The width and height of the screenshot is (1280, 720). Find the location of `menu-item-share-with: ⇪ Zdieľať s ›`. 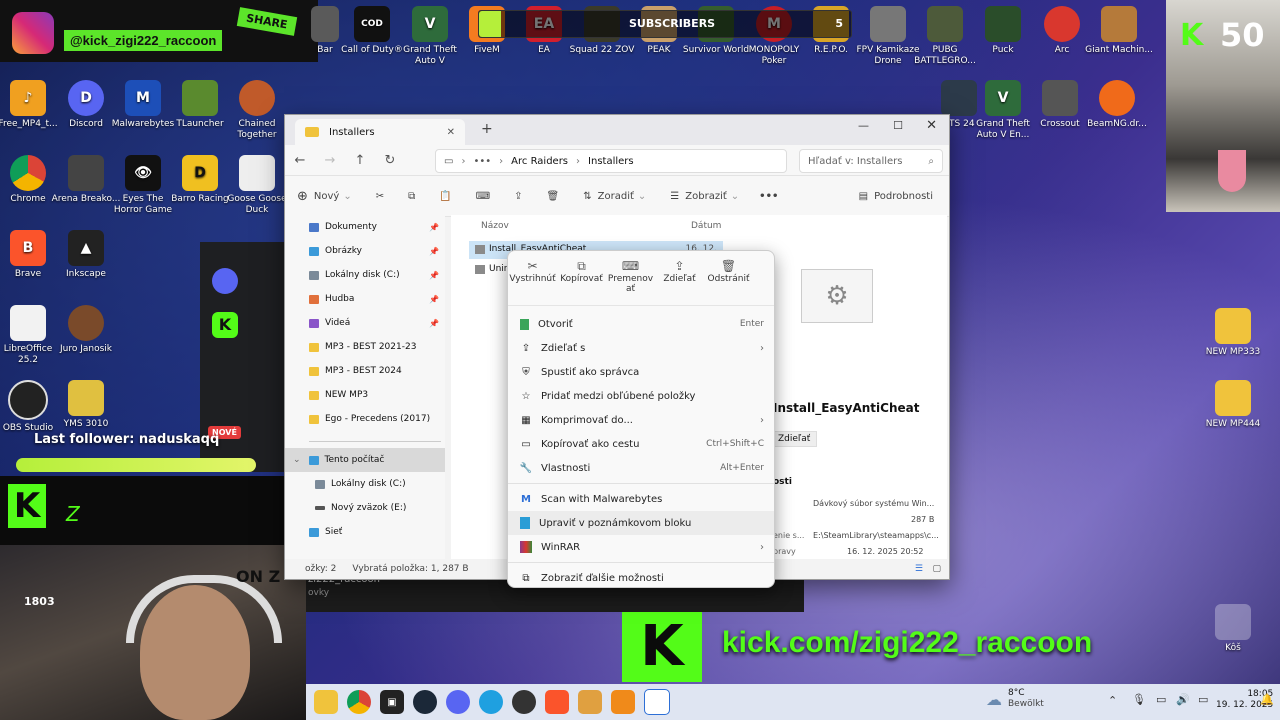

menu-item-share-with: ⇪ Zdieľať s › is located at coordinates (641, 348).